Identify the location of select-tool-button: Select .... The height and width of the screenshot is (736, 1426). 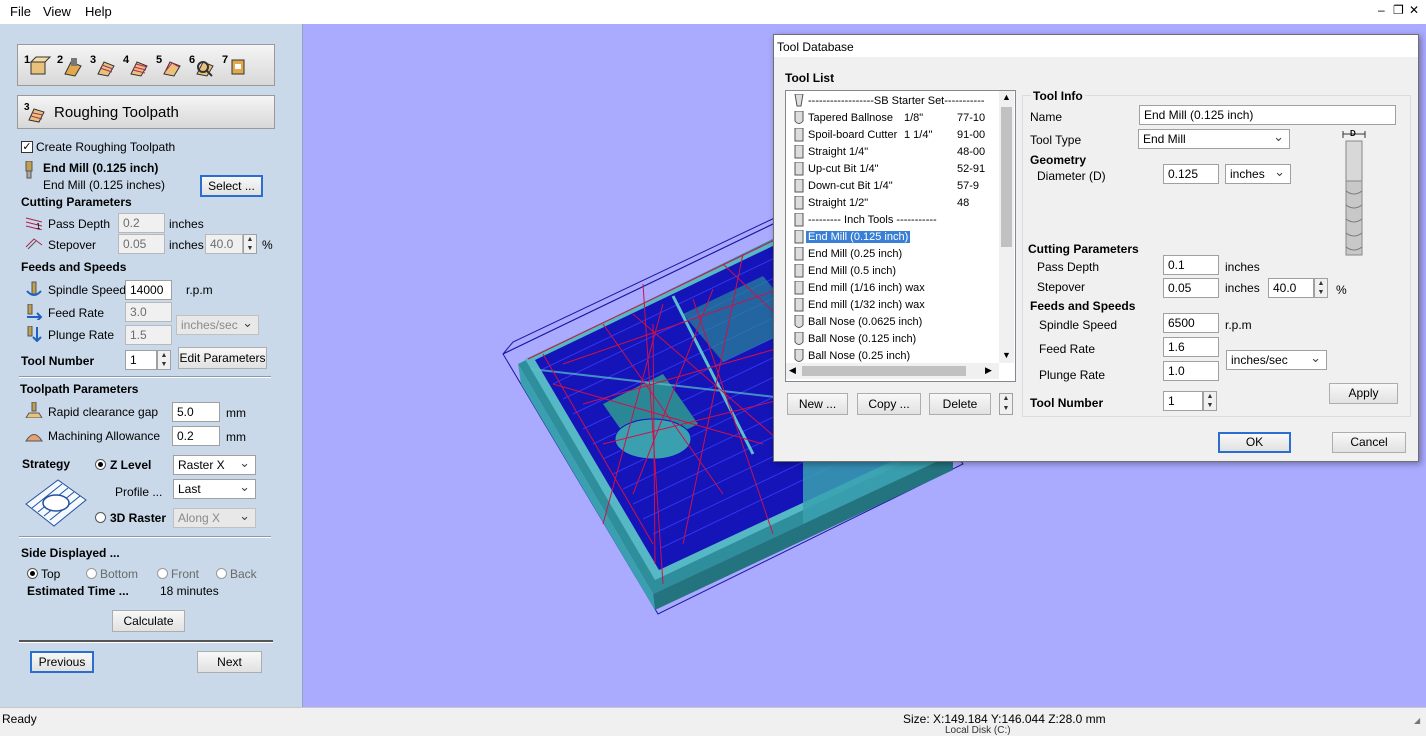
(231, 186).